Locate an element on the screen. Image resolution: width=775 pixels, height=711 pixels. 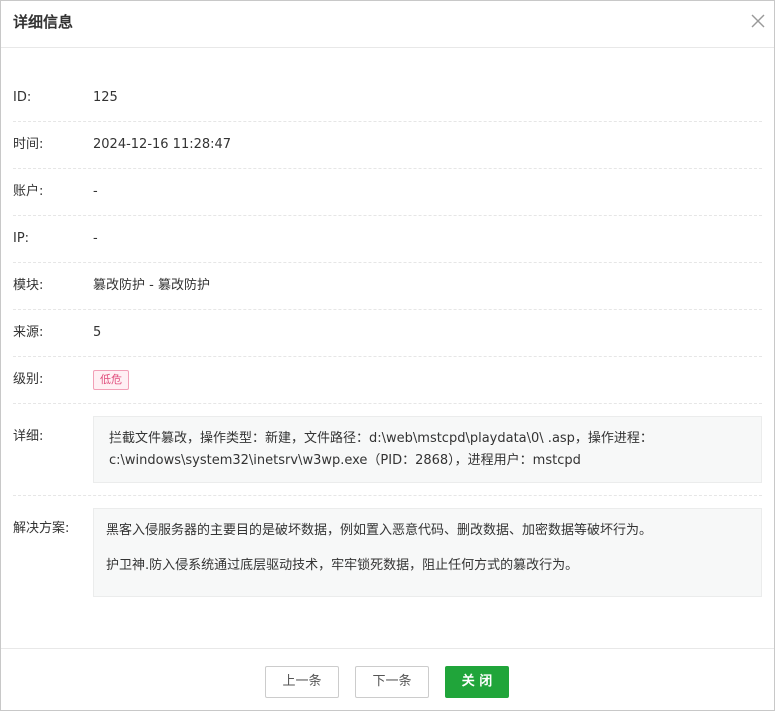
dialog-footer: 上一条 下一条 关 闭 is located at coordinates (387, 679).